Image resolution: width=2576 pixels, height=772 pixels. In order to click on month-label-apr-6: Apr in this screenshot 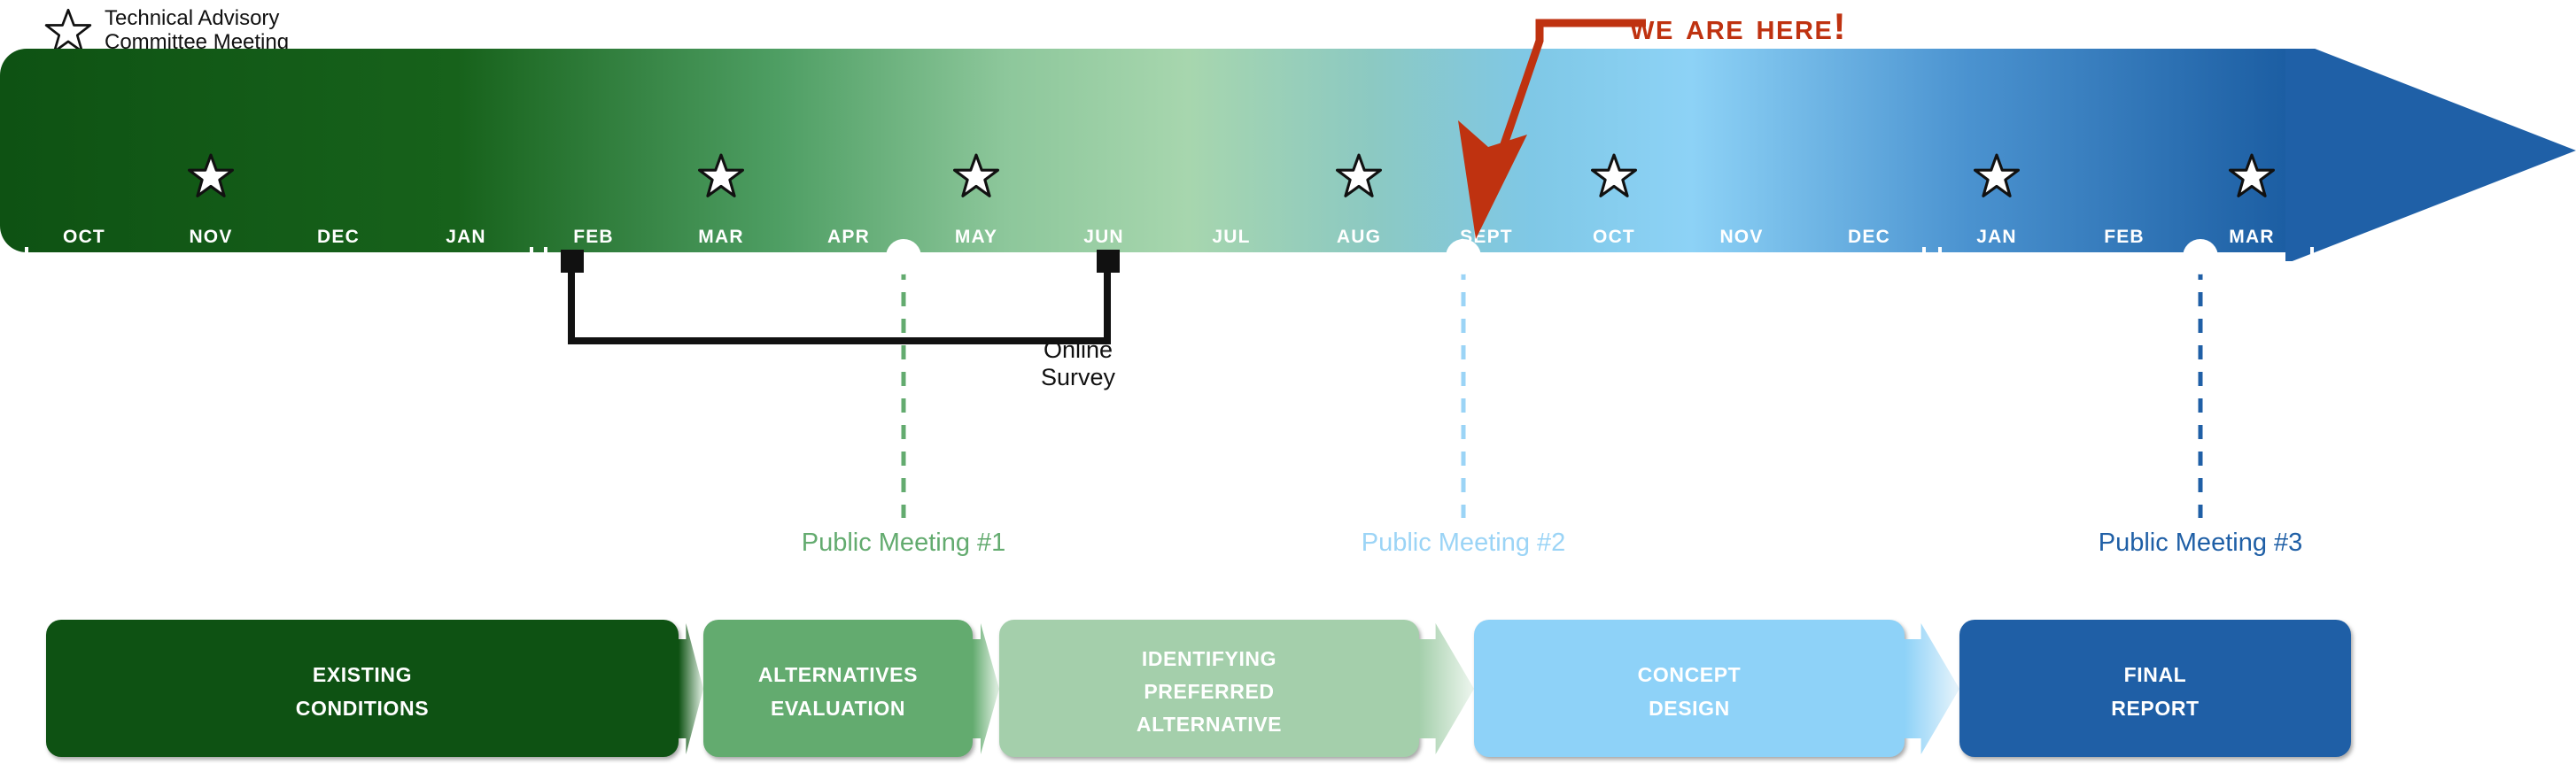, I will do `click(848, 235)`.